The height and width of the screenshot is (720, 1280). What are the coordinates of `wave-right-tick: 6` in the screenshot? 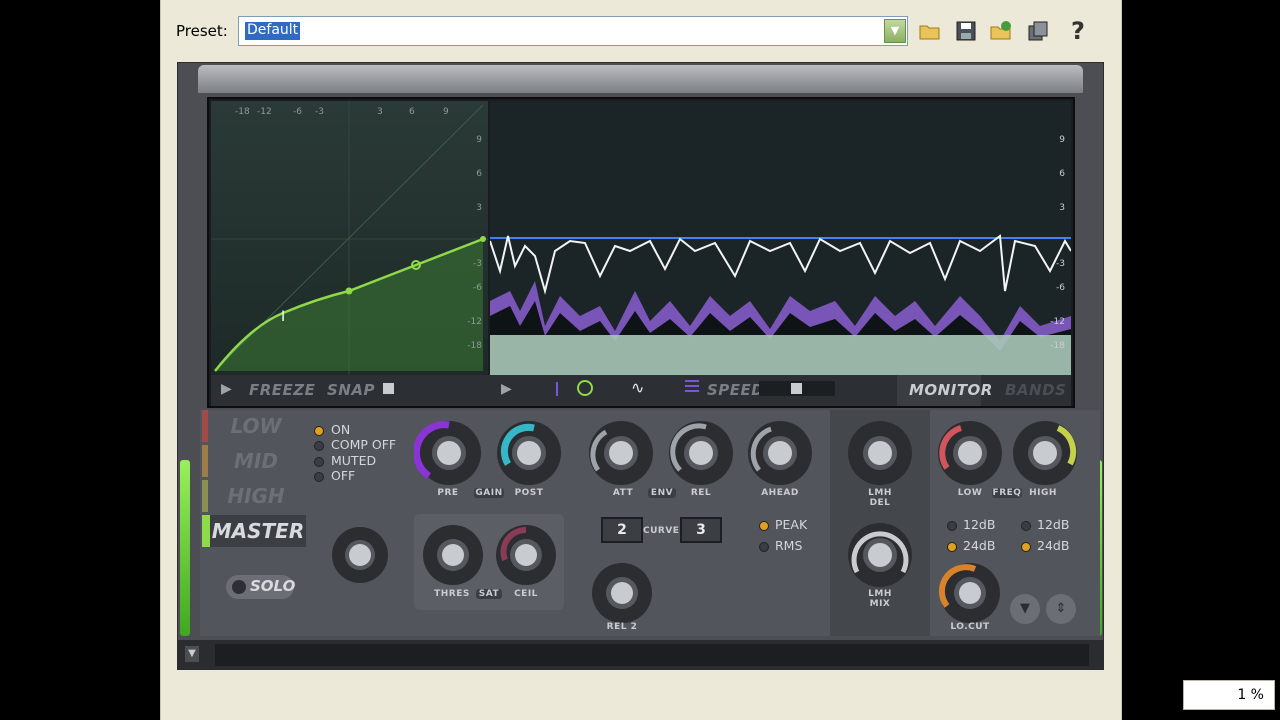 It's located at (1062, 174).